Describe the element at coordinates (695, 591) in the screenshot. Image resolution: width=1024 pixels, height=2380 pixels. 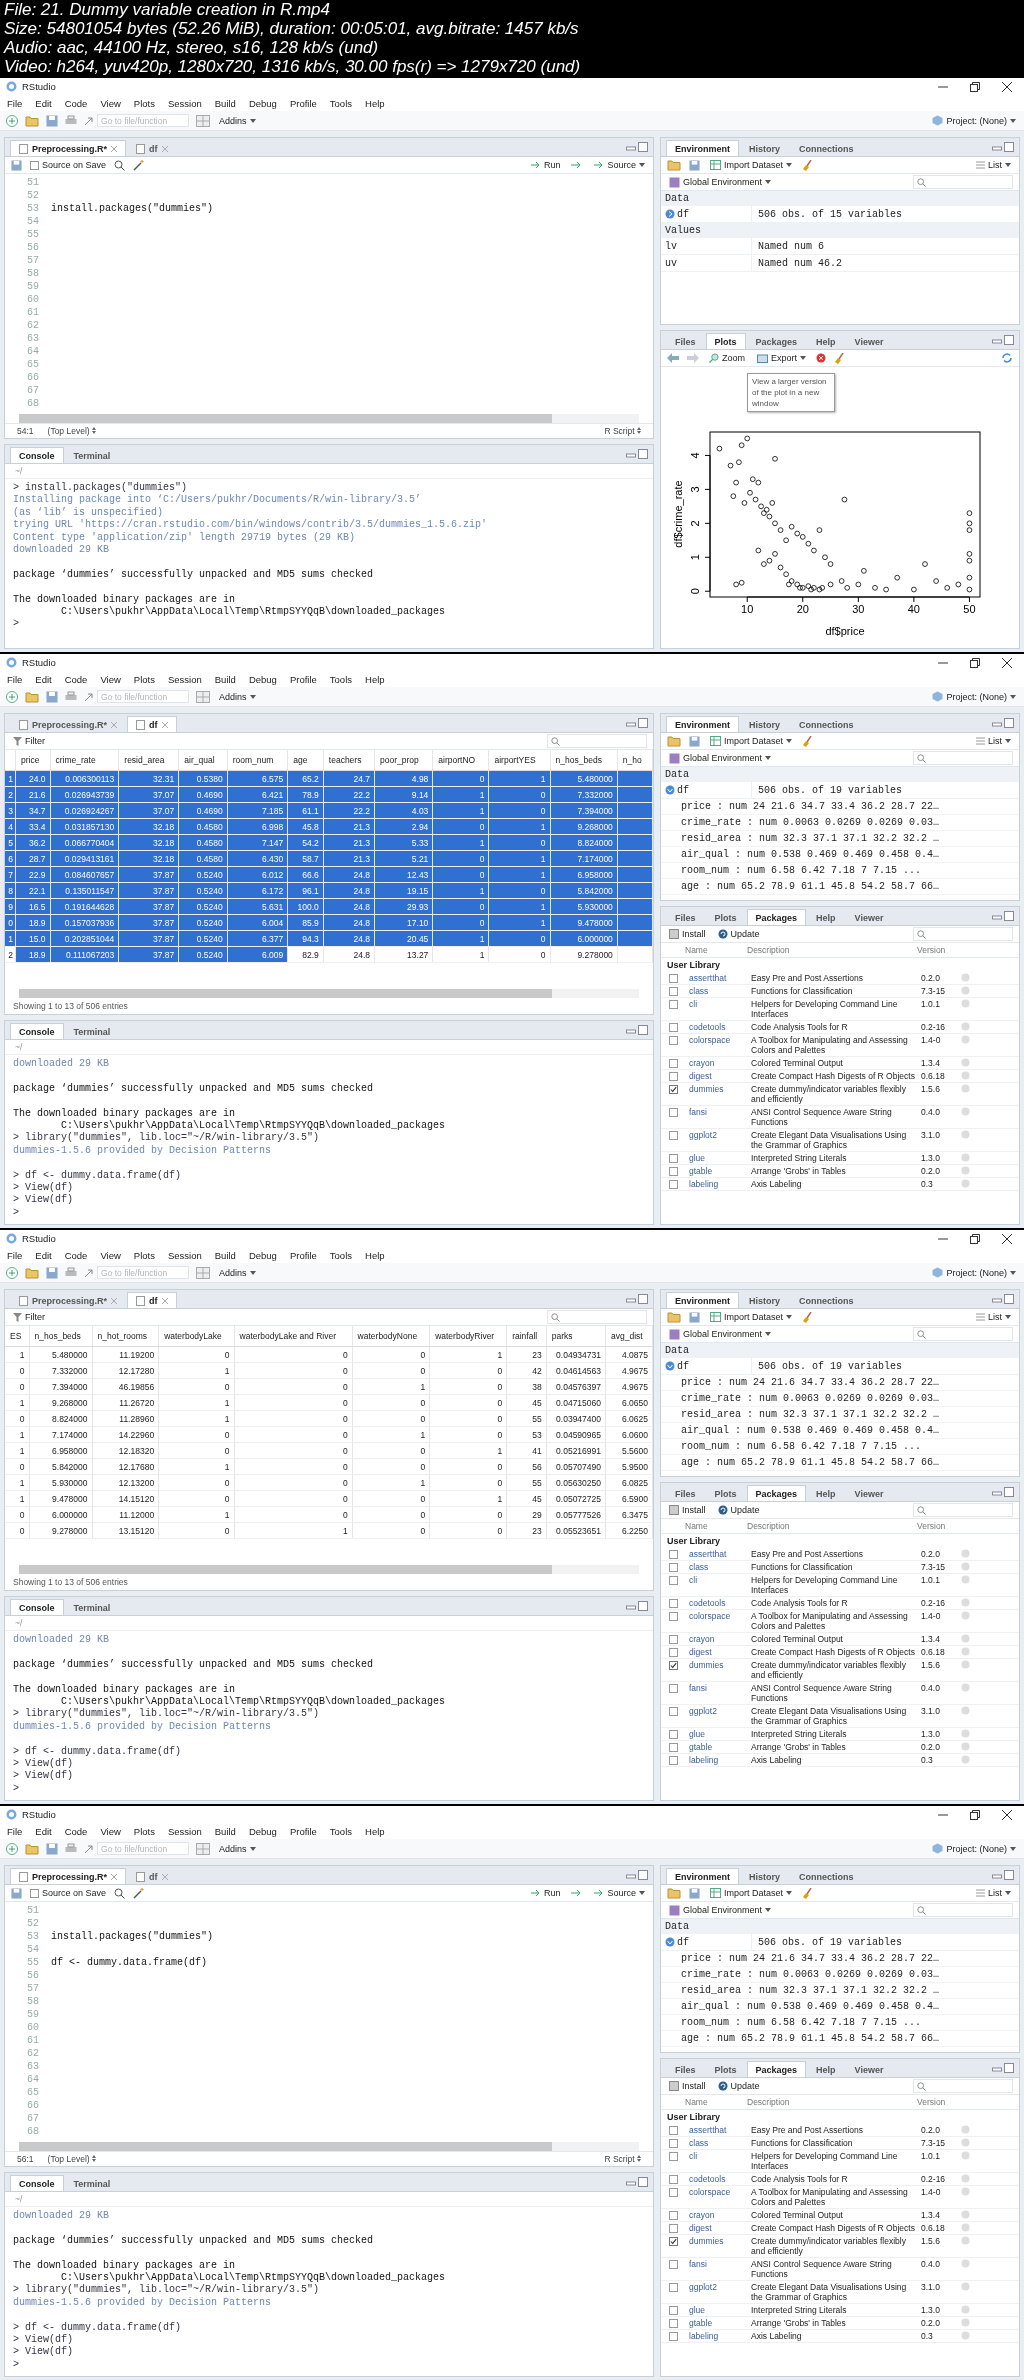
I see `tick-label: 0` at that location.